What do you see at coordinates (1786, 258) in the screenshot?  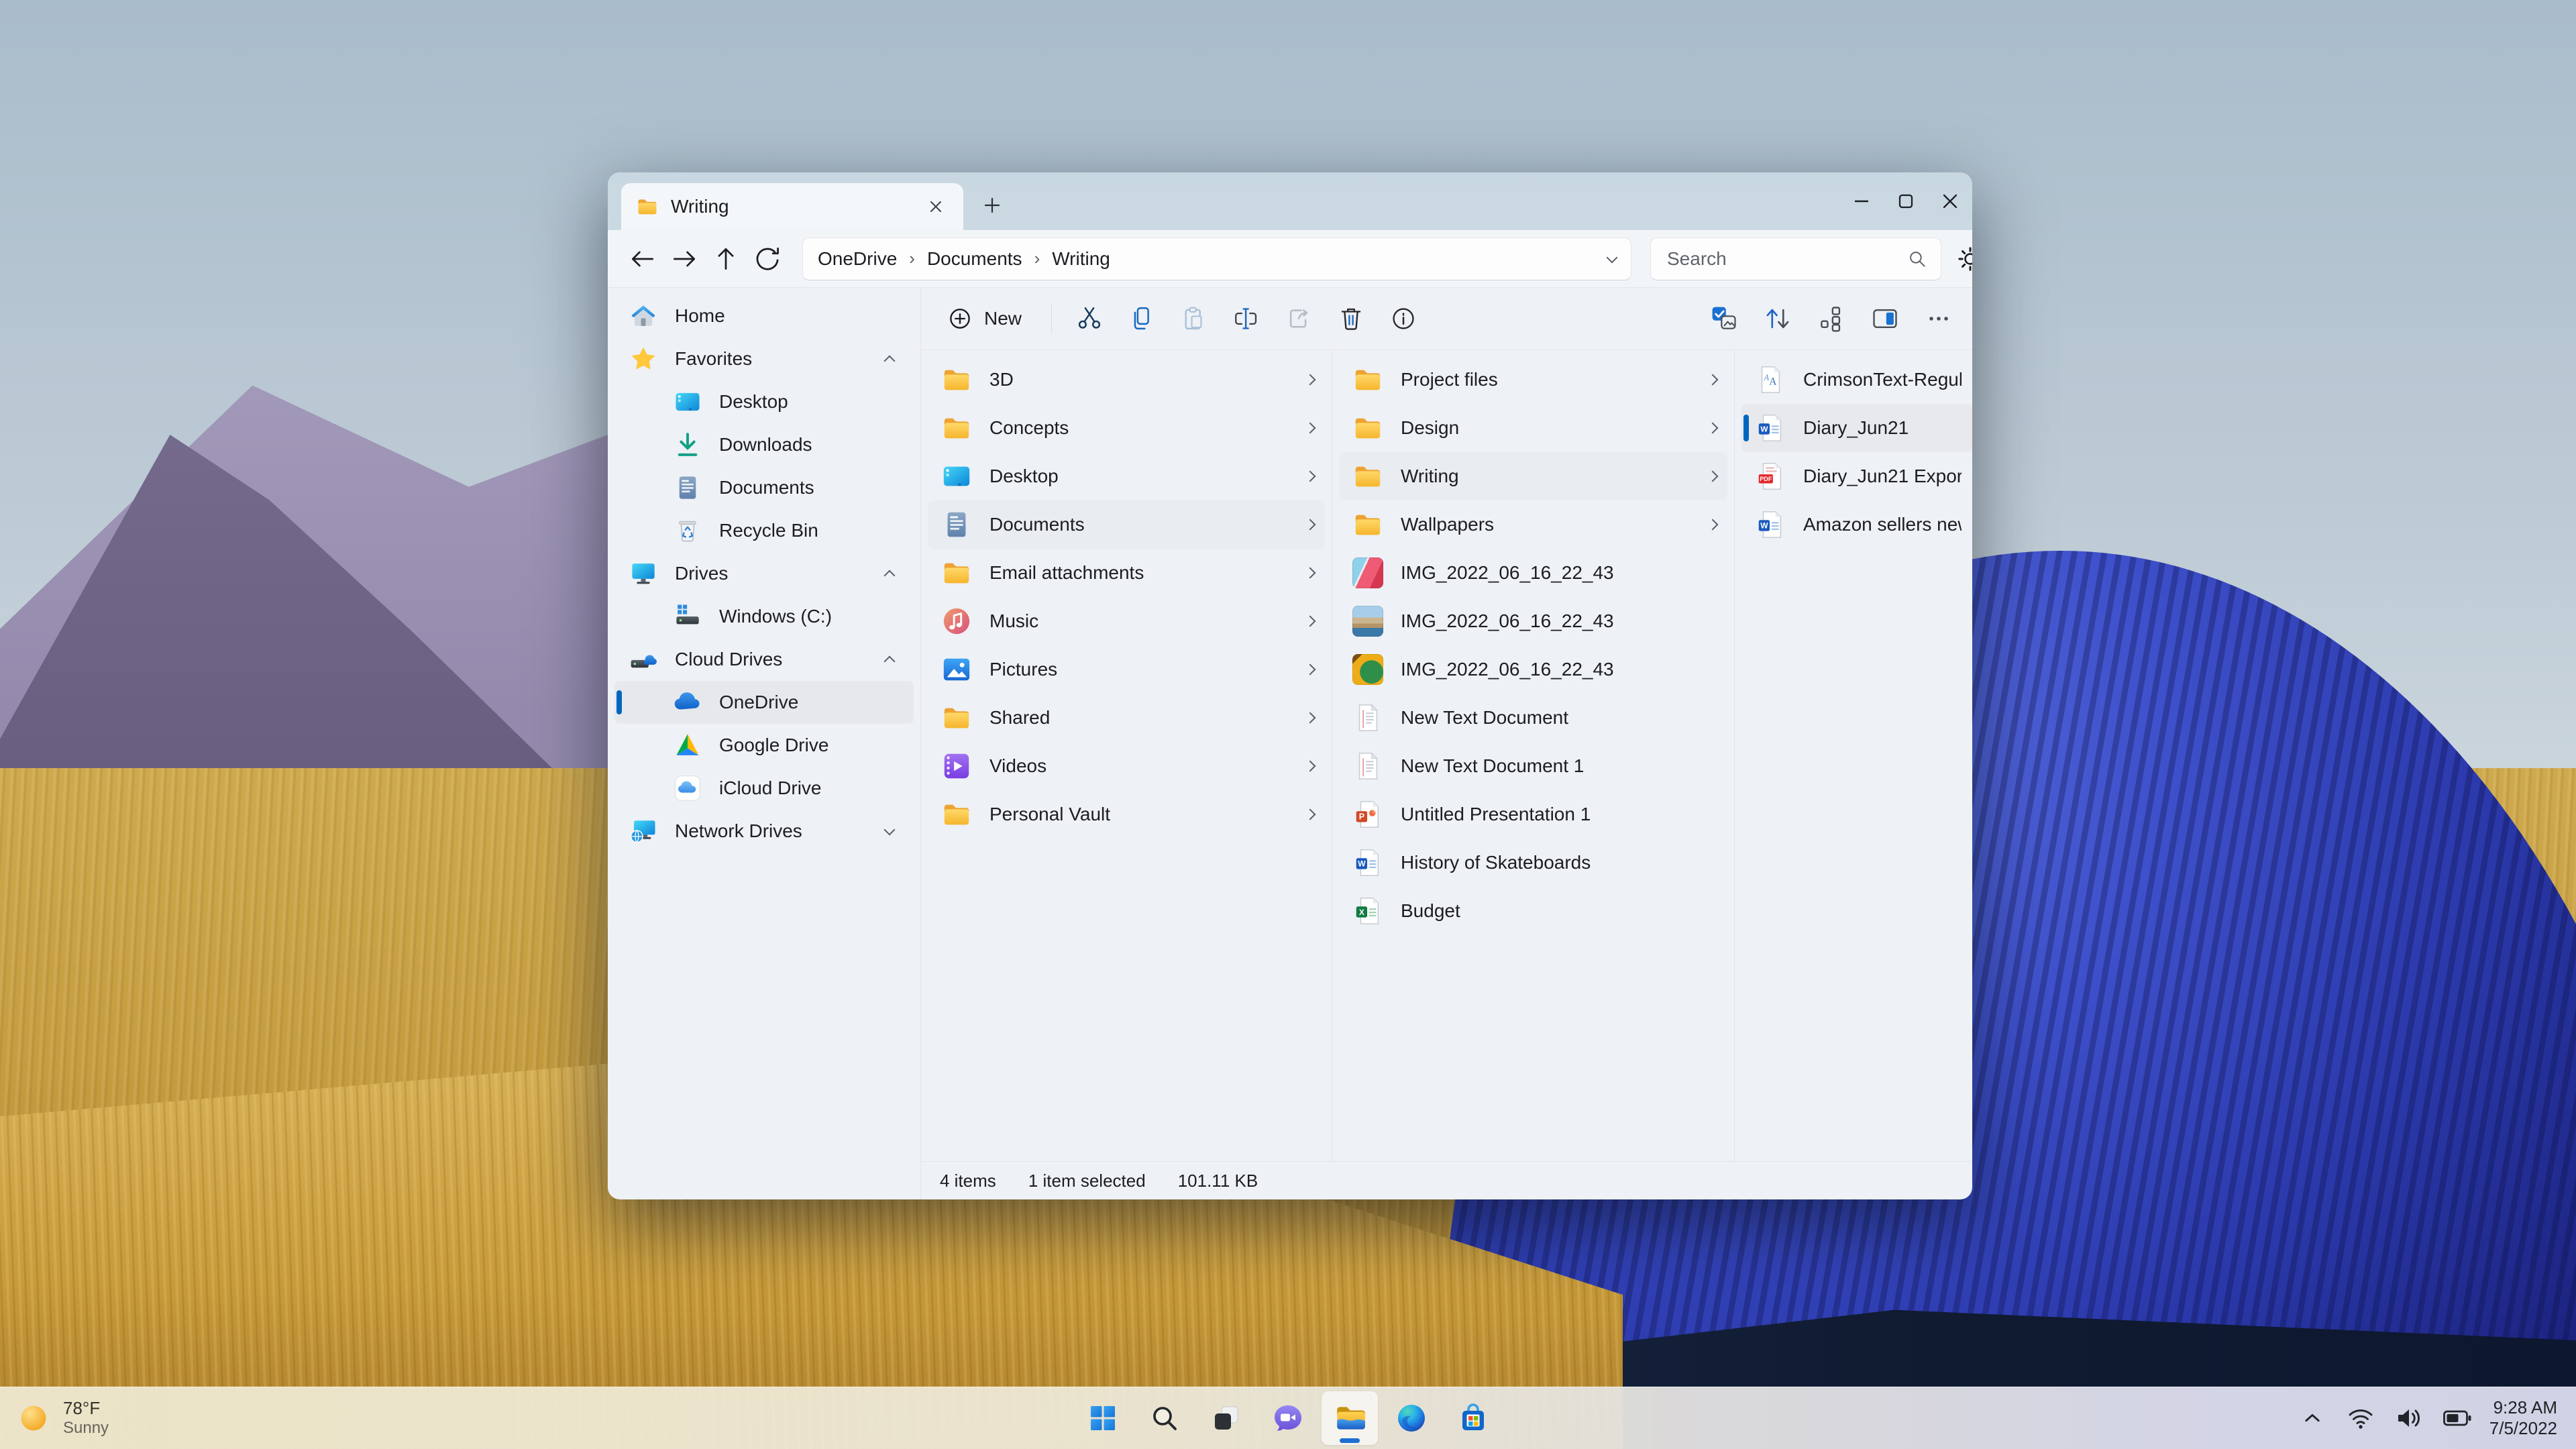 I see `search-input` at bounding box center [1786, 258].